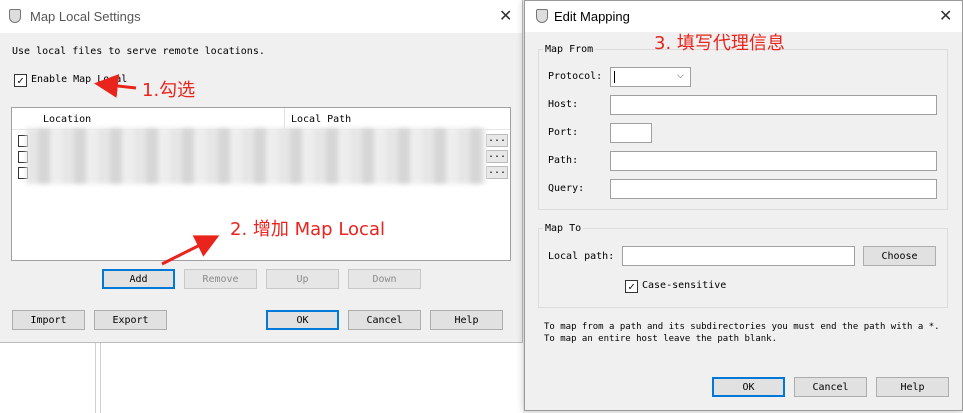 This screenshot has height=413, width=963. Describe the element at coordinates (719, 43) in the screenshot. I see `annotation-step3: 3. 填写代理信息` at that location.